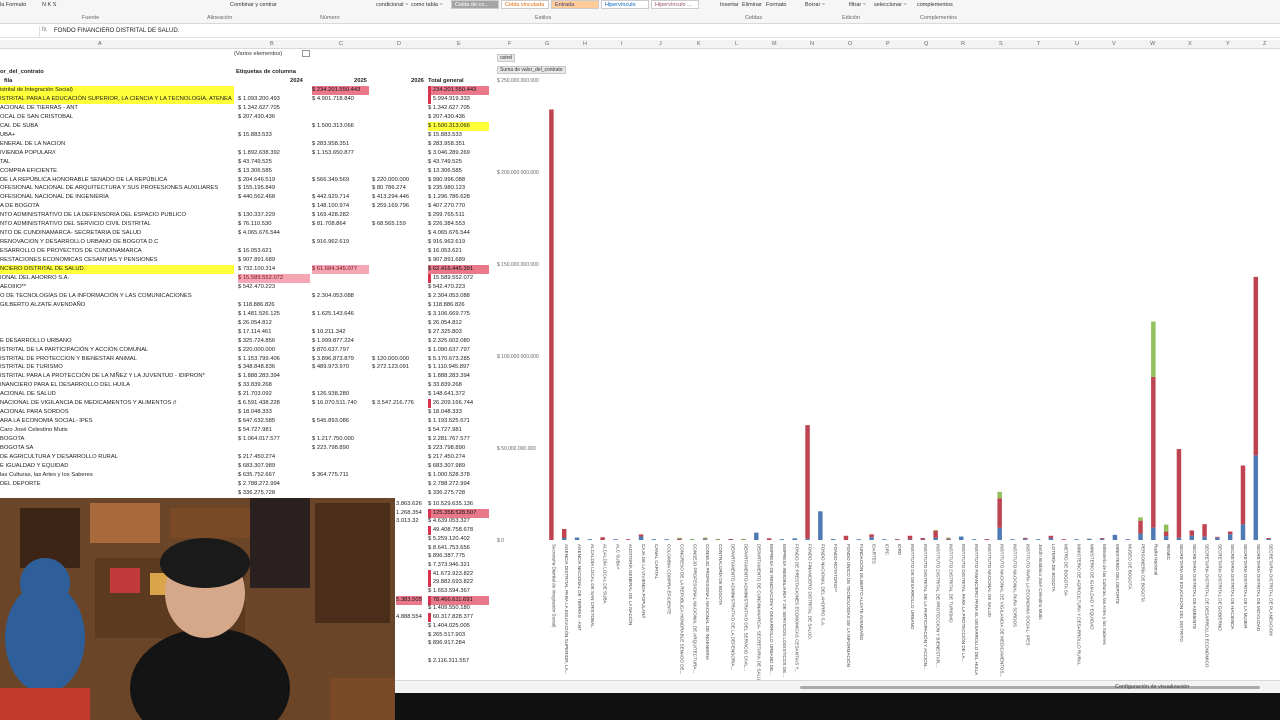 The width and height of the screenshot is (1280, 720). What do you see at coordinates (274, 153) in the screenshot?
I see `pivot-value-cell: $ 1.892.638.392` at bounding box center [274, 153].